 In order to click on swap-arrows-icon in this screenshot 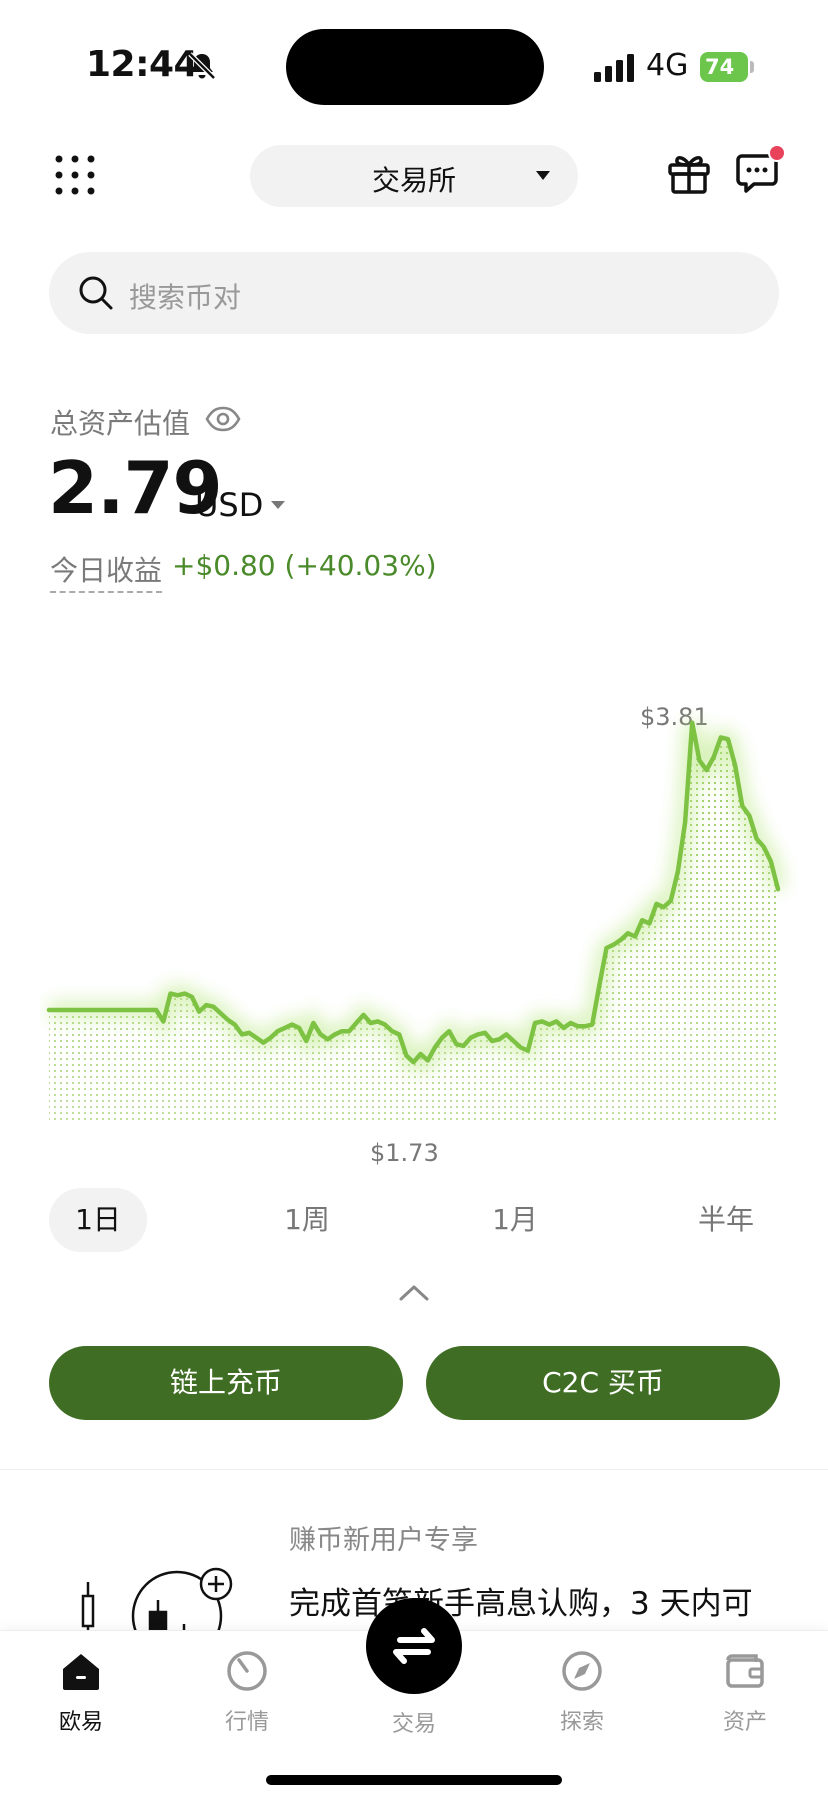, I will do `click(414, 1646)`.